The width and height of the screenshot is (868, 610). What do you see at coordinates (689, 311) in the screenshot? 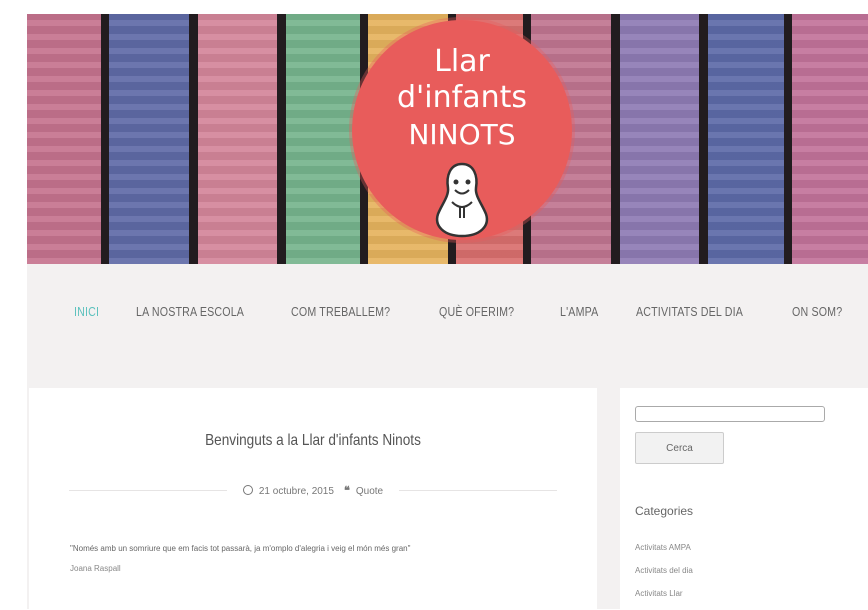
I see `nav-item-activitats-del-dia: ACTIVITATS DEL DIA` at bounding box center [689, 311].